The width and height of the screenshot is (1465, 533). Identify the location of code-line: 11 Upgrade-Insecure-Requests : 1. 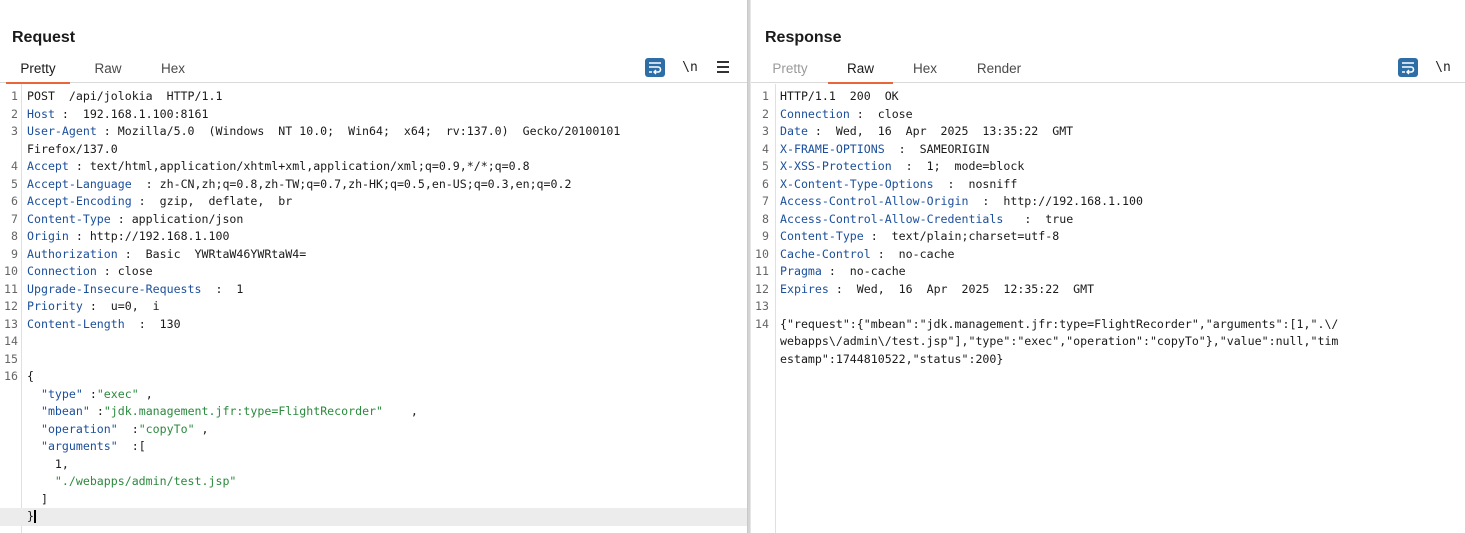
(373, 290).